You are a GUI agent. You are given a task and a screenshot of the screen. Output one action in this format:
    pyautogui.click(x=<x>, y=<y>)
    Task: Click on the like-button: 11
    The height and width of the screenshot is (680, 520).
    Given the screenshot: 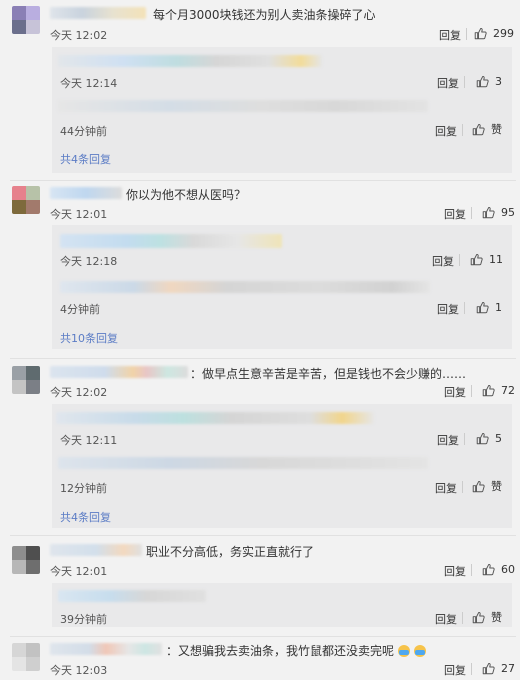 What is the action you would take?
    pyautogui.click(x=486, y=259)
    